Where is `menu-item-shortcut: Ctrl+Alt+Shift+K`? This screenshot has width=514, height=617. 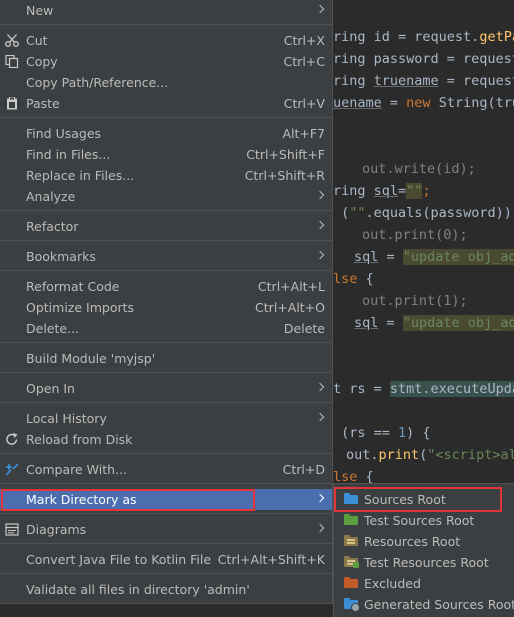
menu-item-shortcut: Ctrl+Alt+Shift+K is located at coordinates (271, 559).